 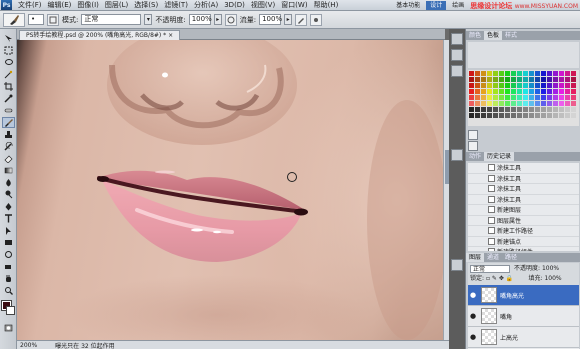 What do you see at coordinates (493, 257) in the screenshot?
I see `tab-channels: 通道` at bounding box center [493, 257].